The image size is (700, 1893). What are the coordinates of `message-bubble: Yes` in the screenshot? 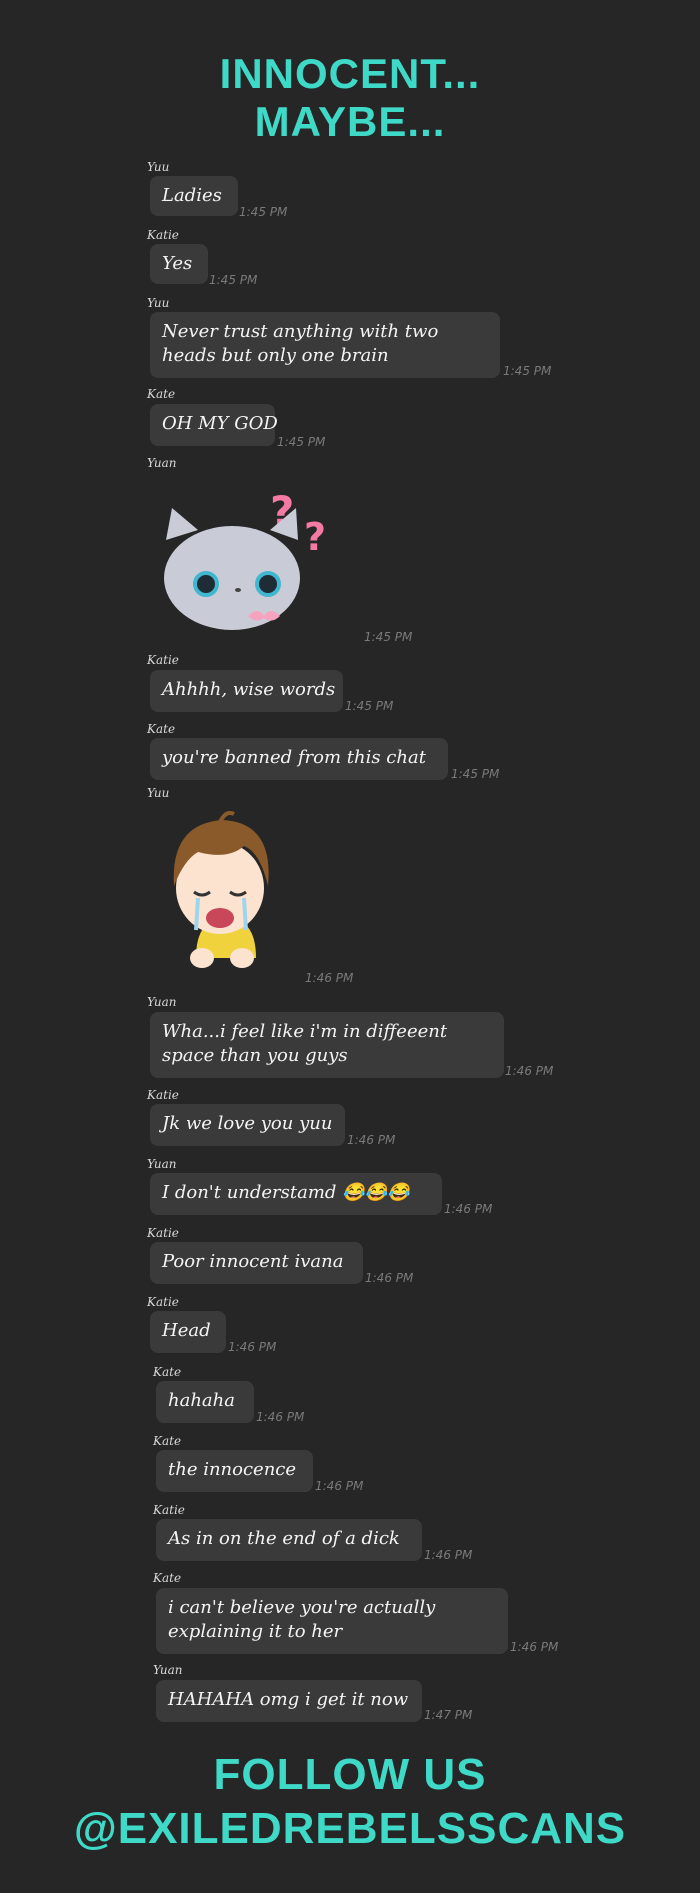 It's located at (179, 264).